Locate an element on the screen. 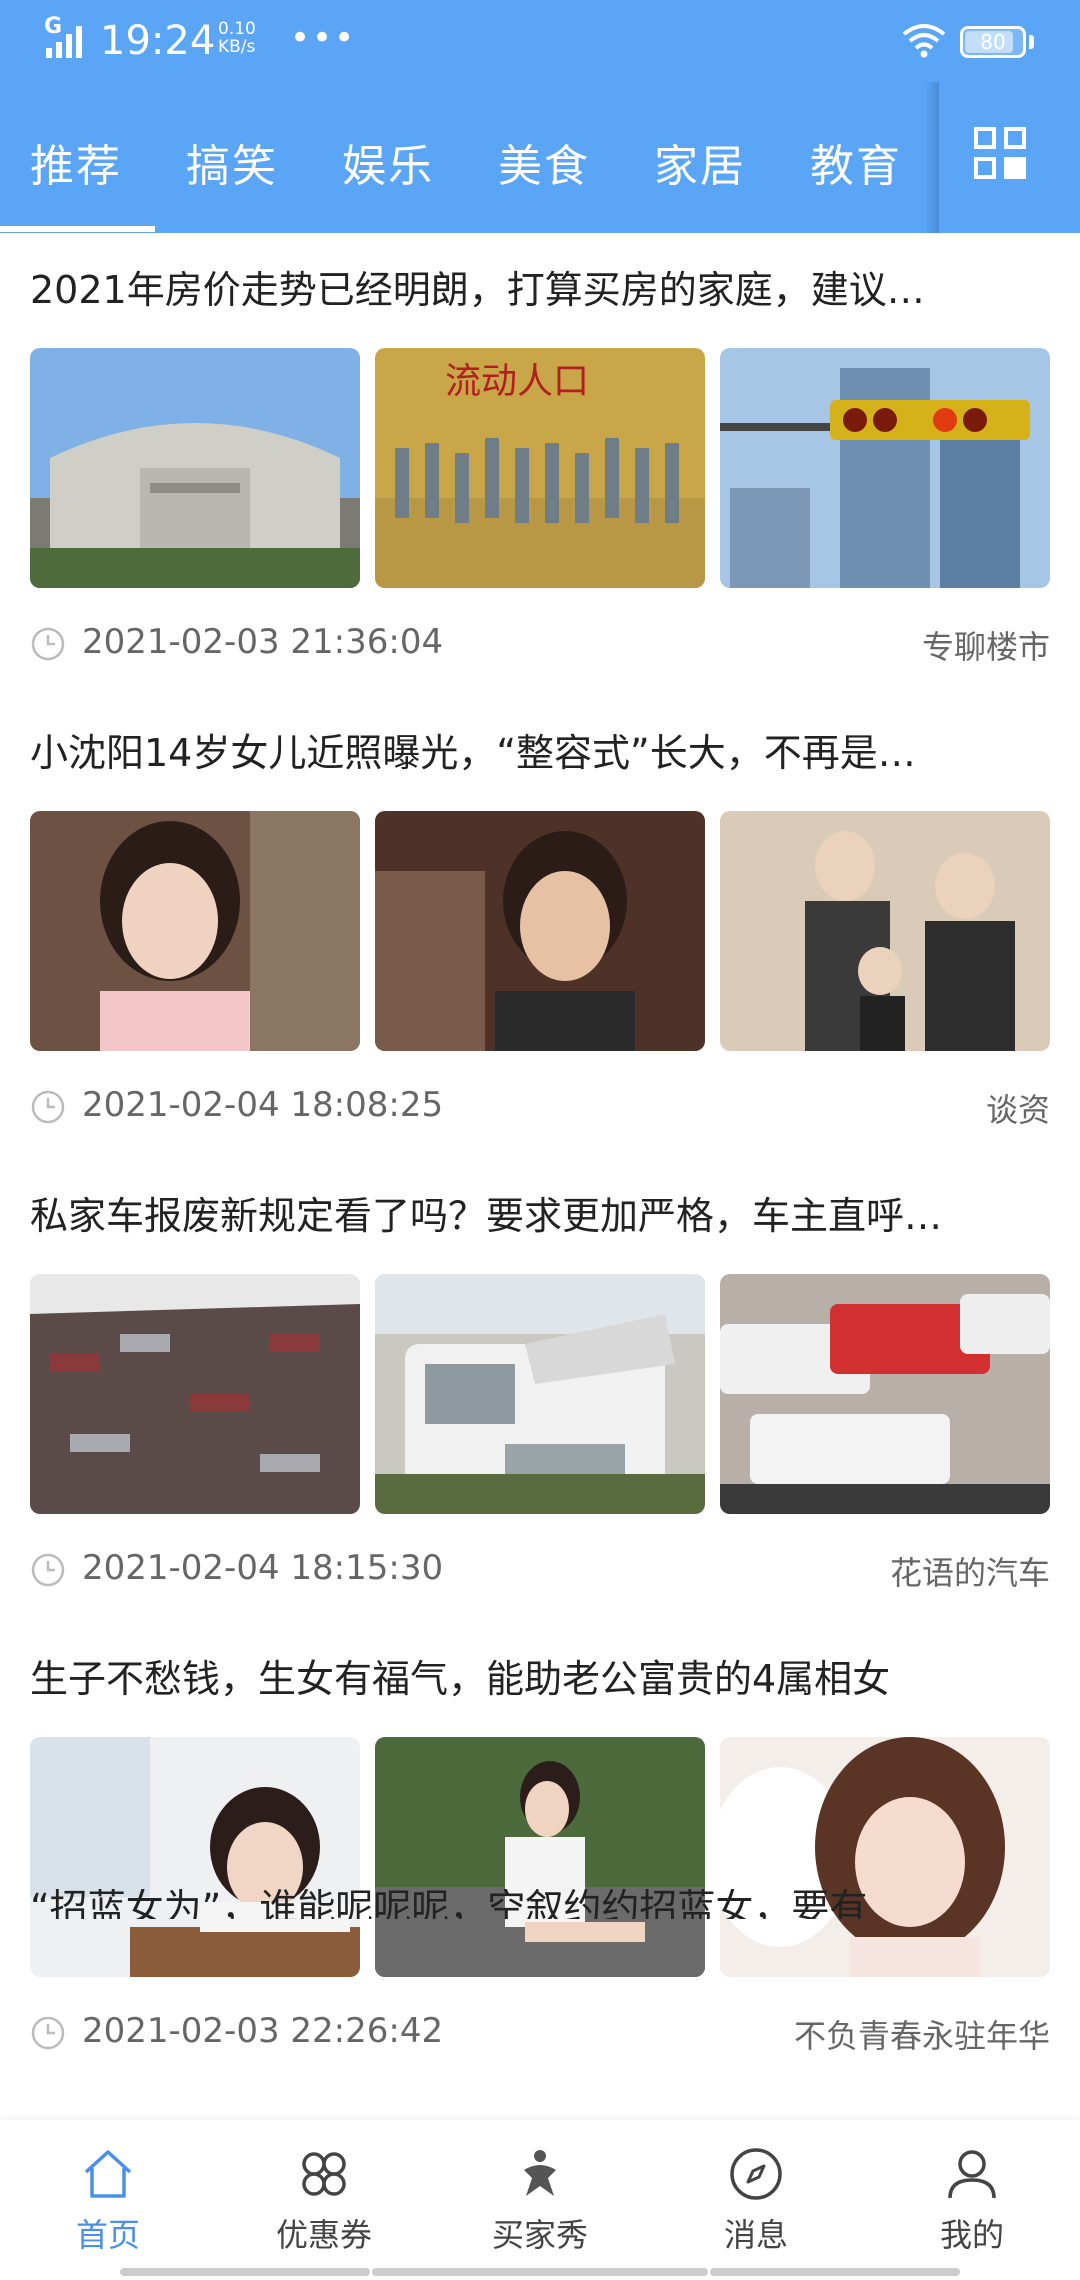 The image size is (1080, 2280). clock-time: 19:24 is located at coordinates (158, 41).